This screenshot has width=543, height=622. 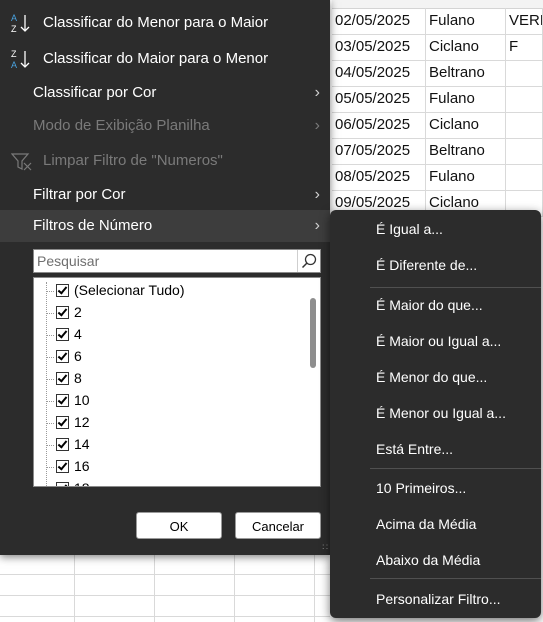 What do you see at coordinates (165, 59) in the screenshot?
I see `sort-descending-item: Z A Classificar do Maior para o Menor` at bounding box center [165, 59].